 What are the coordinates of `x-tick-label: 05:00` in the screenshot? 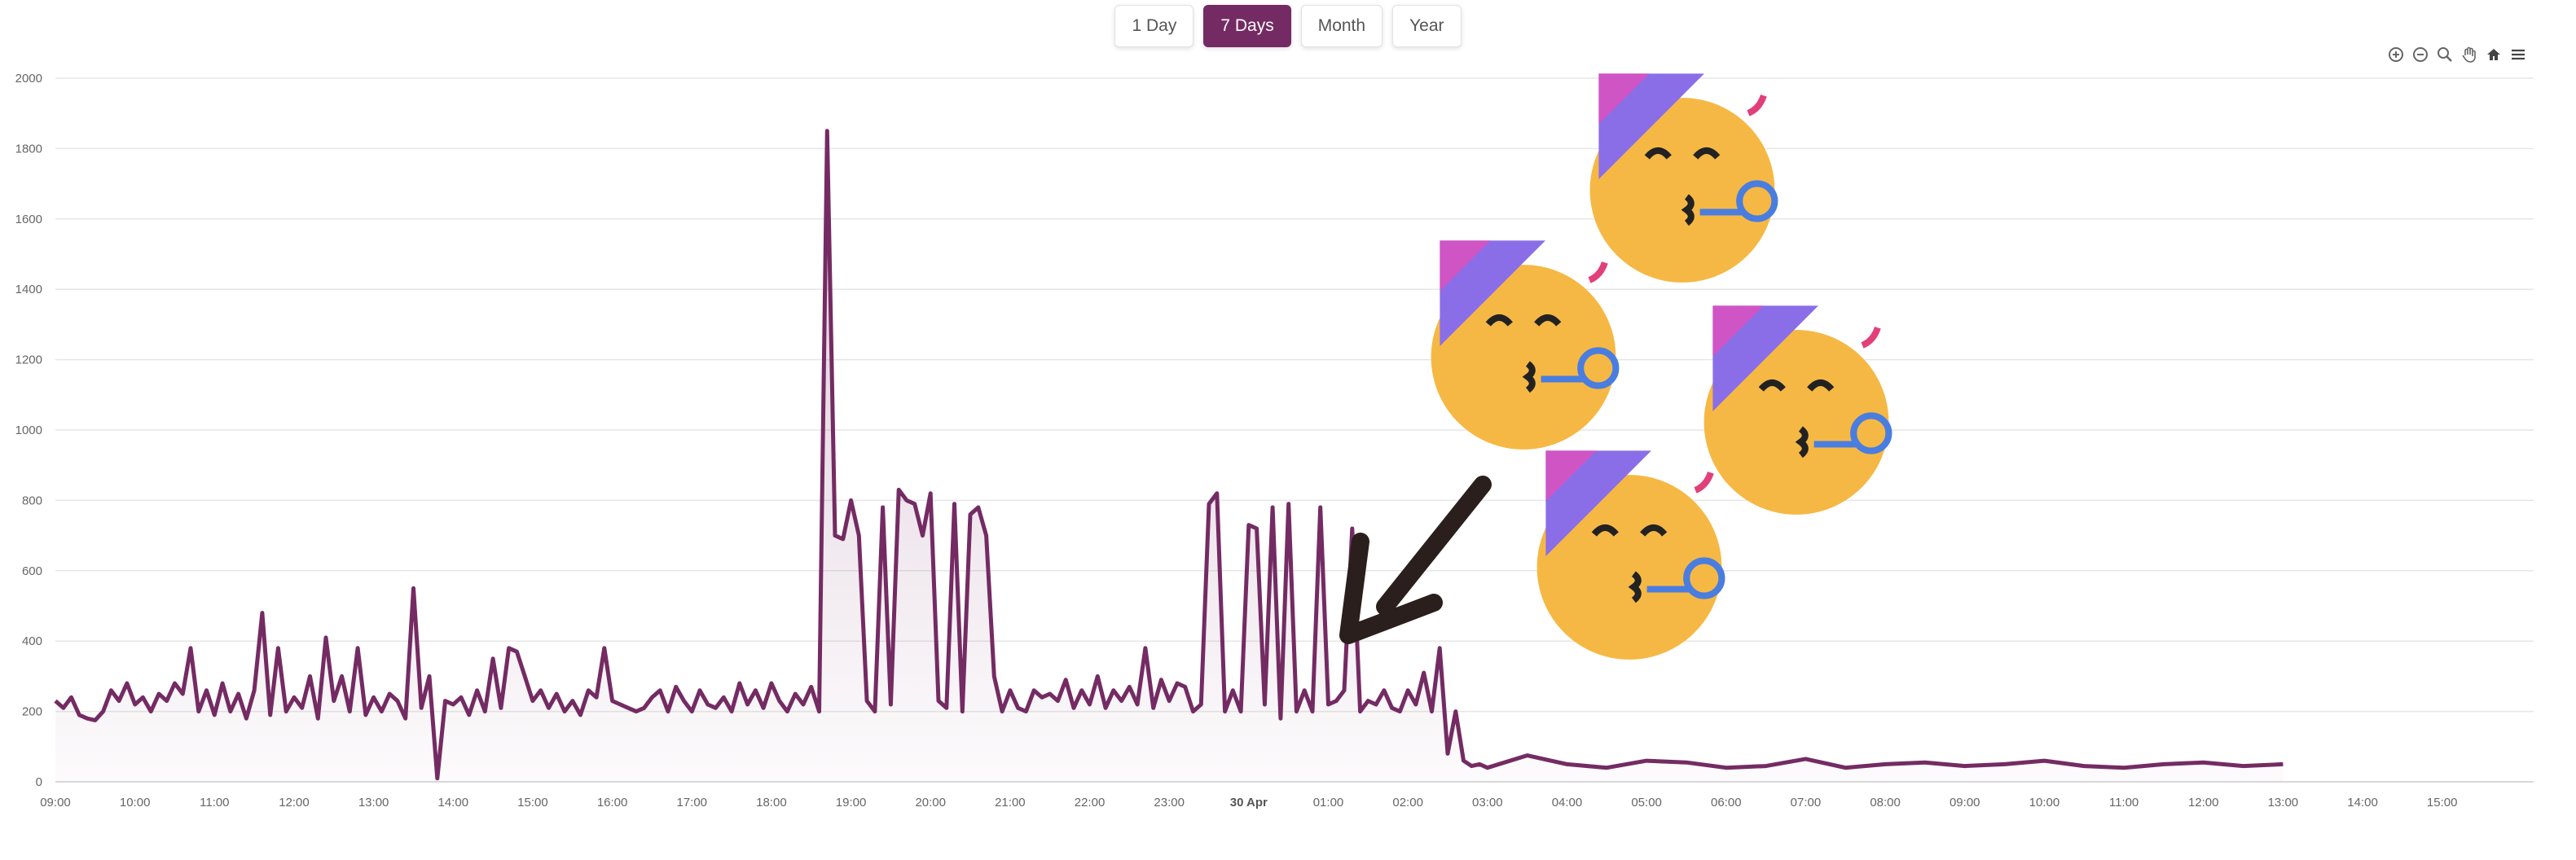 It's located at (1646, 803).